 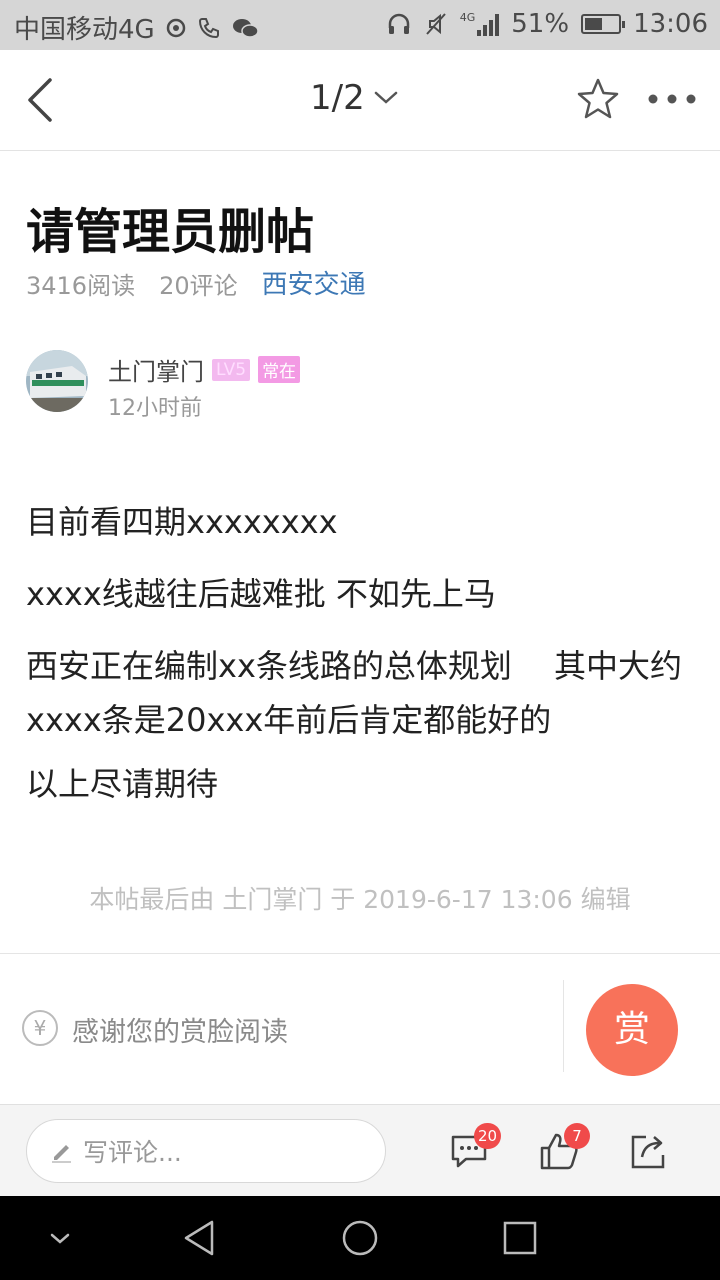 What do you see at coordinates (563, 1026) in the screenshot?
I see `divider` at bounding box center [563, 1026].